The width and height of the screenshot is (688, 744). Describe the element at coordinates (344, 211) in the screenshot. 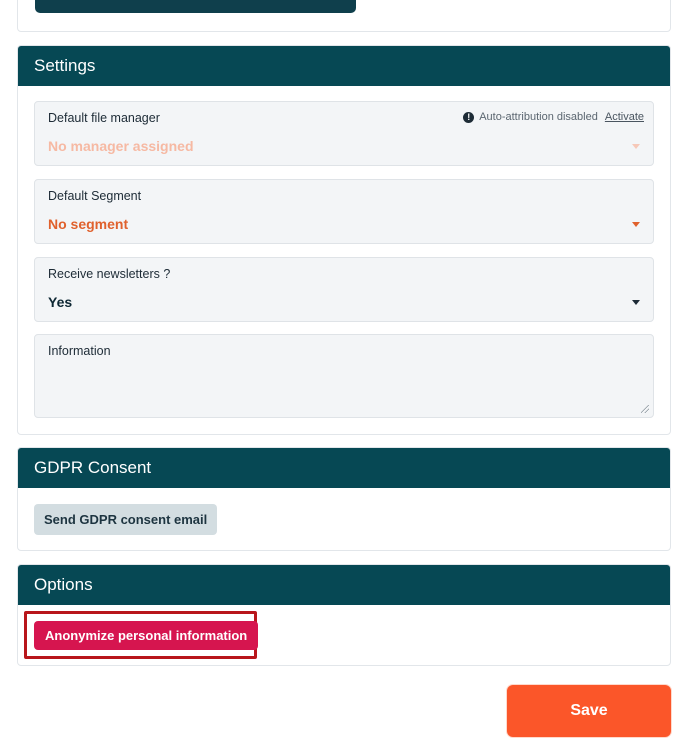

I see `default-segment-select: Default Segment No segment` at that location.